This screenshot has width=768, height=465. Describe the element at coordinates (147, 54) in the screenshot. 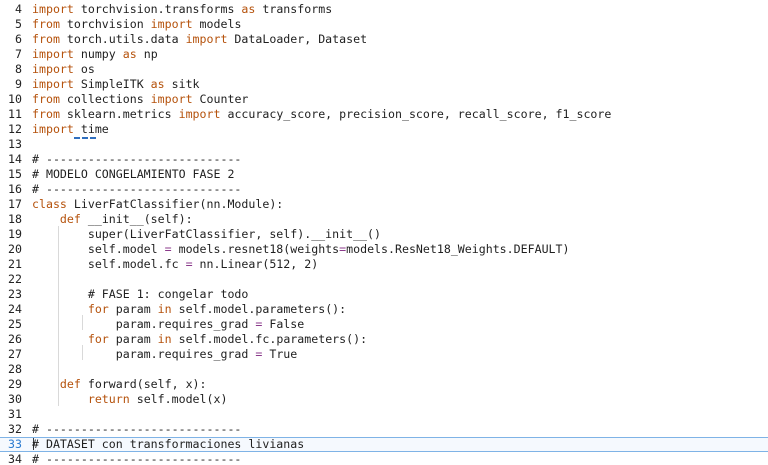

I see `code-token: np` at that location.